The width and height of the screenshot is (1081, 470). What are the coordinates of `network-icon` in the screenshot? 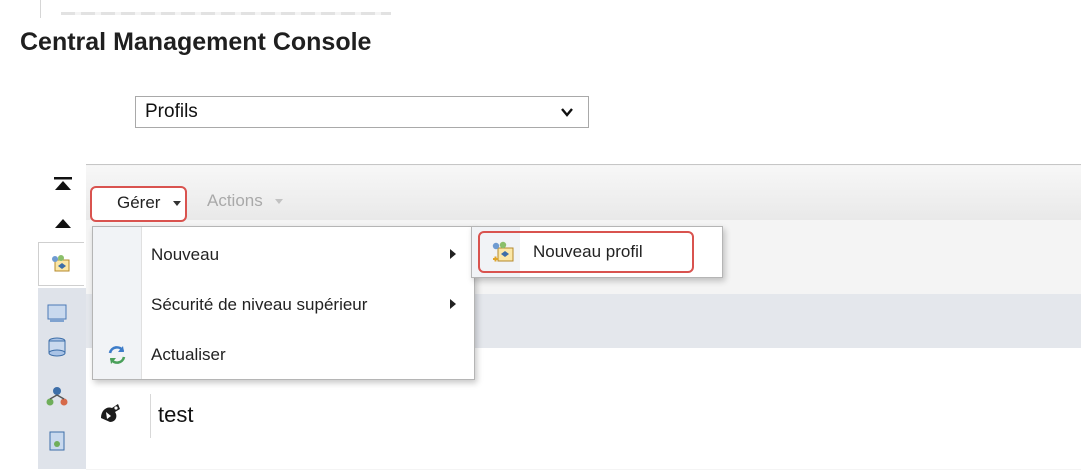 It's located at (57, 397).